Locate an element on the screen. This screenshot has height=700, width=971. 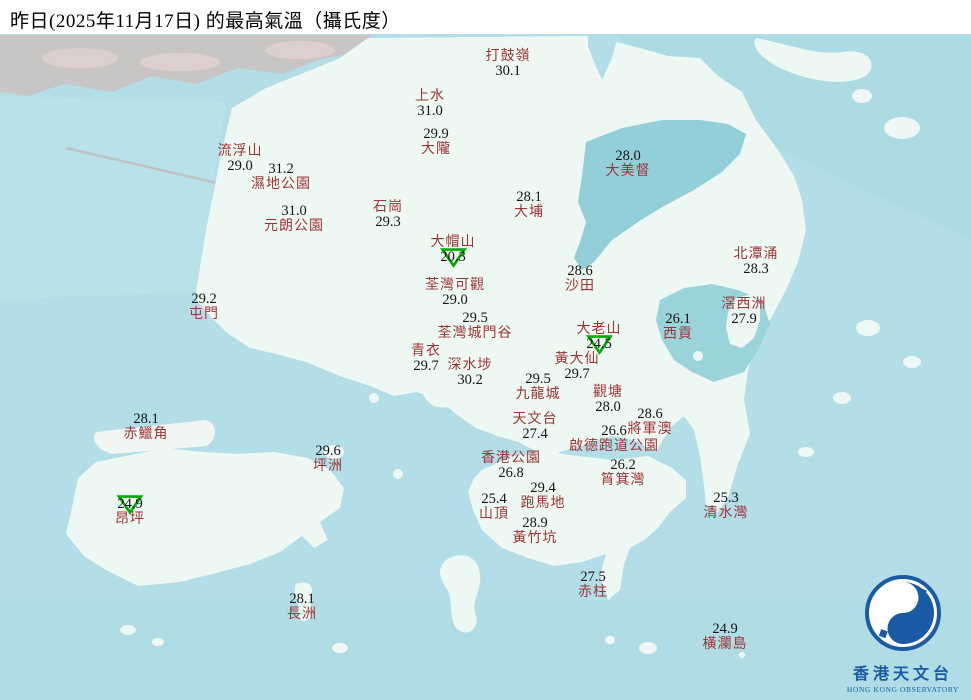
station-label: 打鼓嶺 is located at coordinates (508, 56).